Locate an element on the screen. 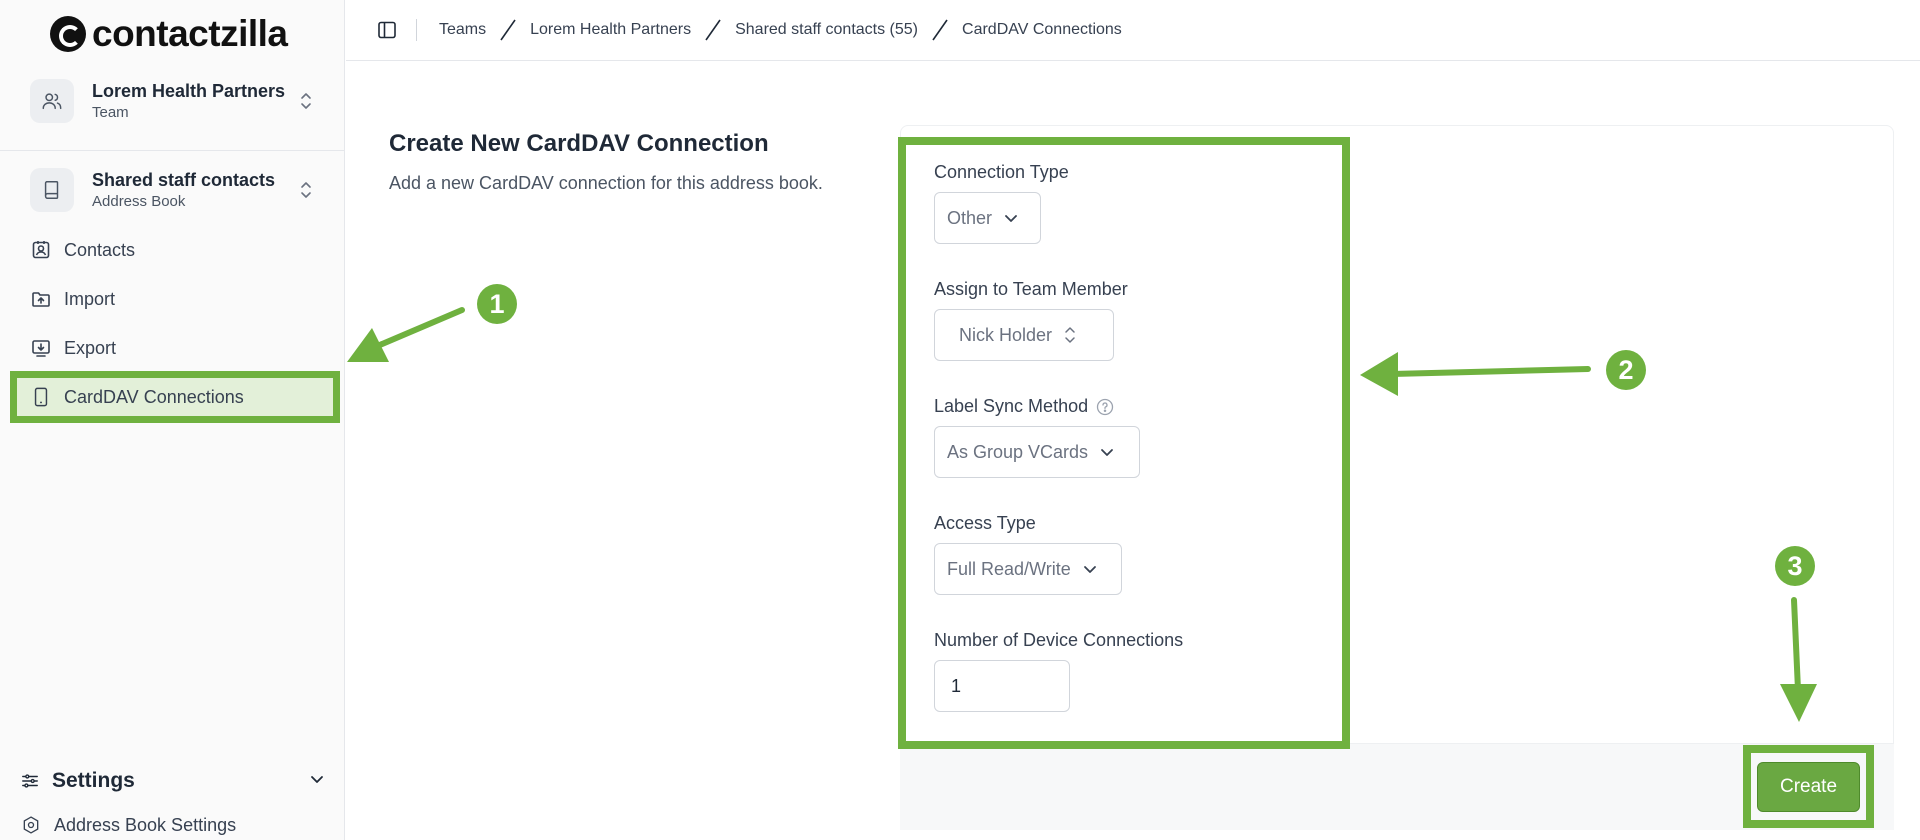 The image size is (1920, 840). gear-icon is located at coordinates (31, 825).